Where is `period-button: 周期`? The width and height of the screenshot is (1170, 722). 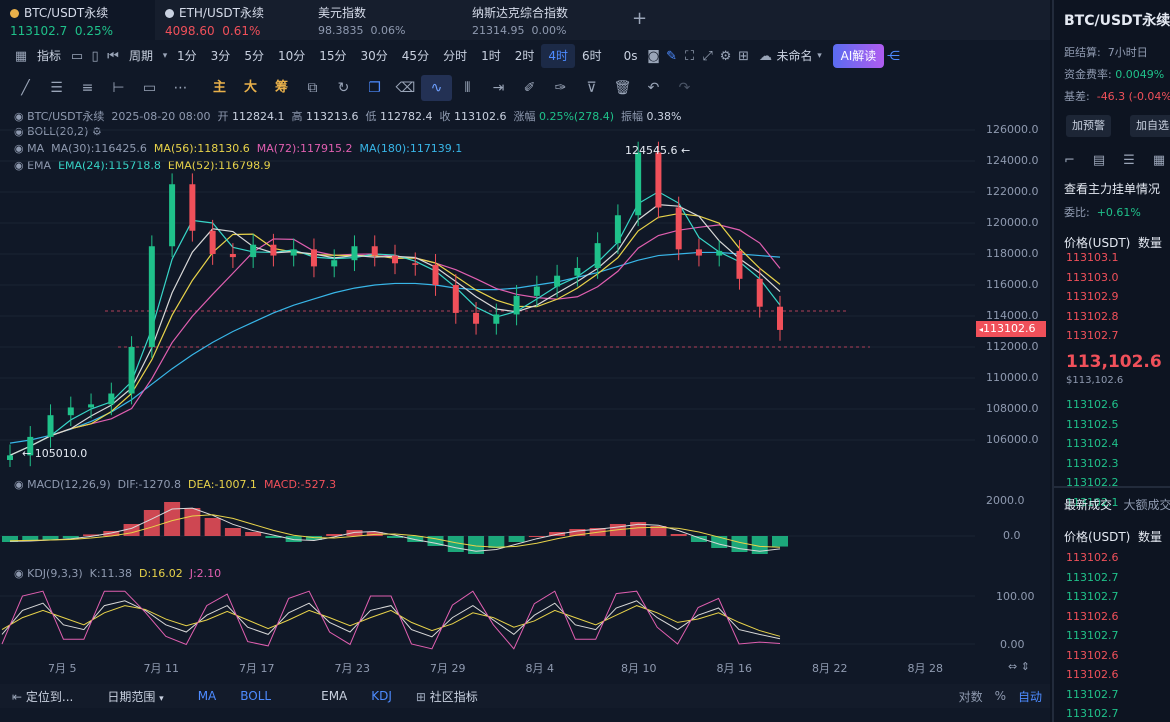
period-button: 周期 is located at coordinates (141, 56).